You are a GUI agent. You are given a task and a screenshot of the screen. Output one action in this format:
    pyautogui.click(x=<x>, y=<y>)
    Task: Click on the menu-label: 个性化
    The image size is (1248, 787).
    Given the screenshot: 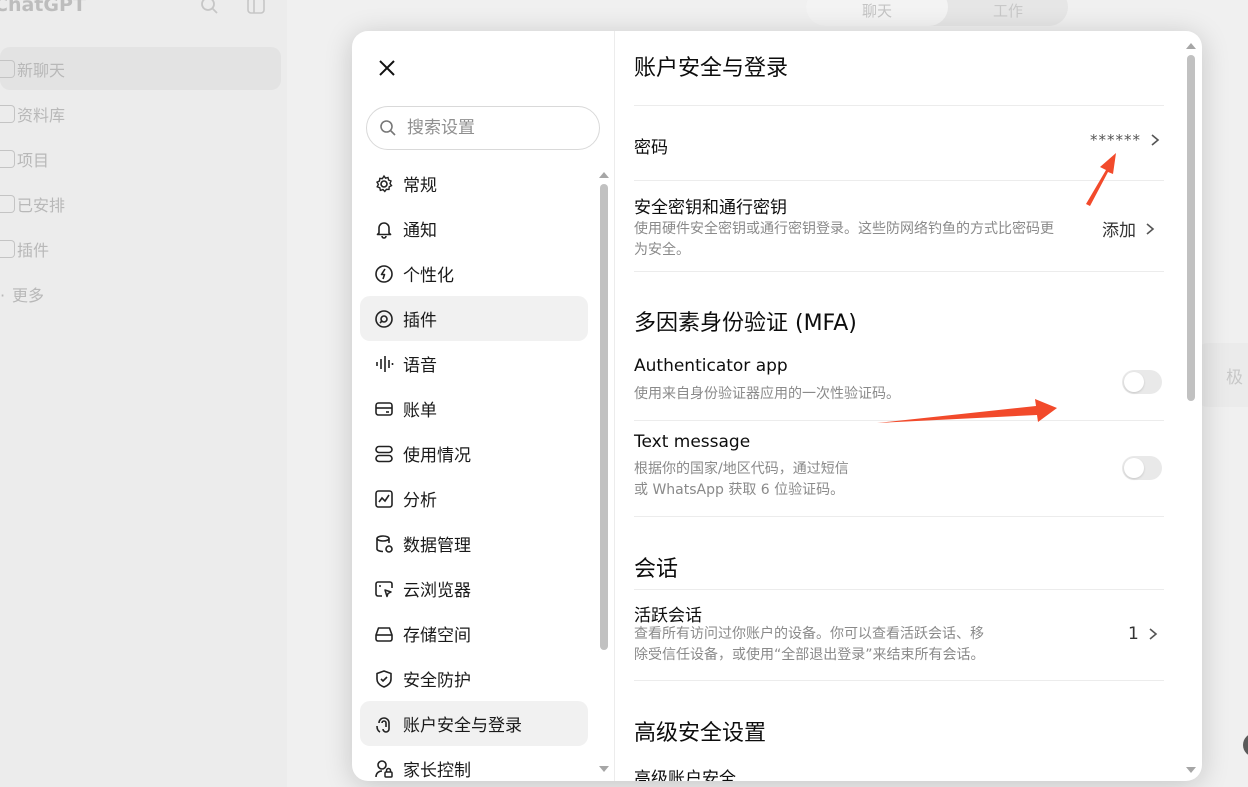 What is the action you would take?
    pyautogui.click(x=428, y=276)
    